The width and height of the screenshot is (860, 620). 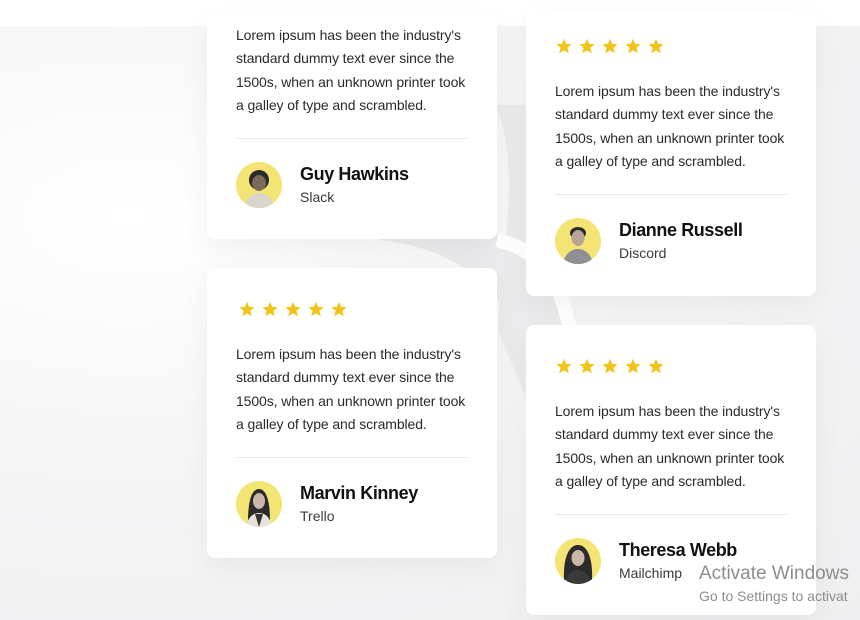 I want to click on author-name: Marvin Kinney, so click(x=359, y=493).